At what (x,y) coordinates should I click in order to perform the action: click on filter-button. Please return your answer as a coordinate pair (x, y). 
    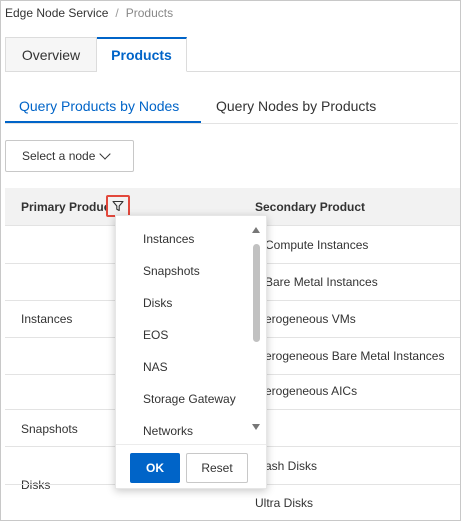
    Looking at the image, I should click on (118, 206).